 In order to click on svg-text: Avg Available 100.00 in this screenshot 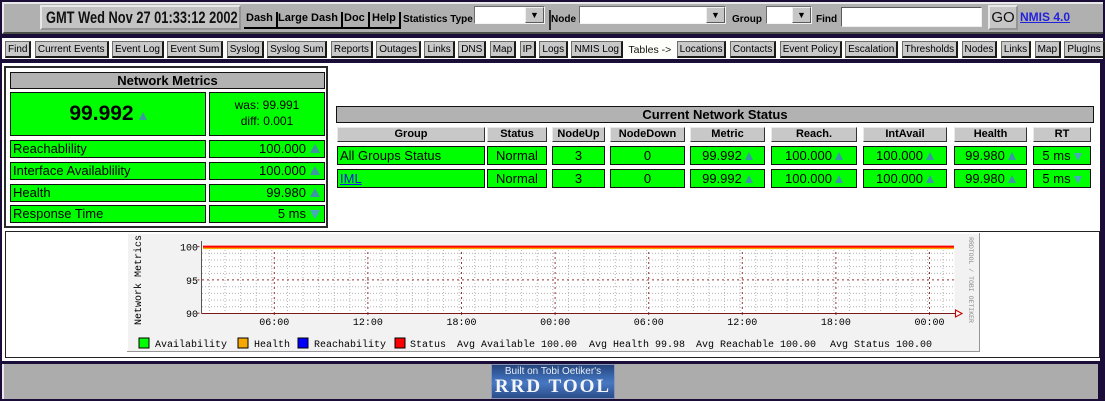, I will do `click(517, 345)`.